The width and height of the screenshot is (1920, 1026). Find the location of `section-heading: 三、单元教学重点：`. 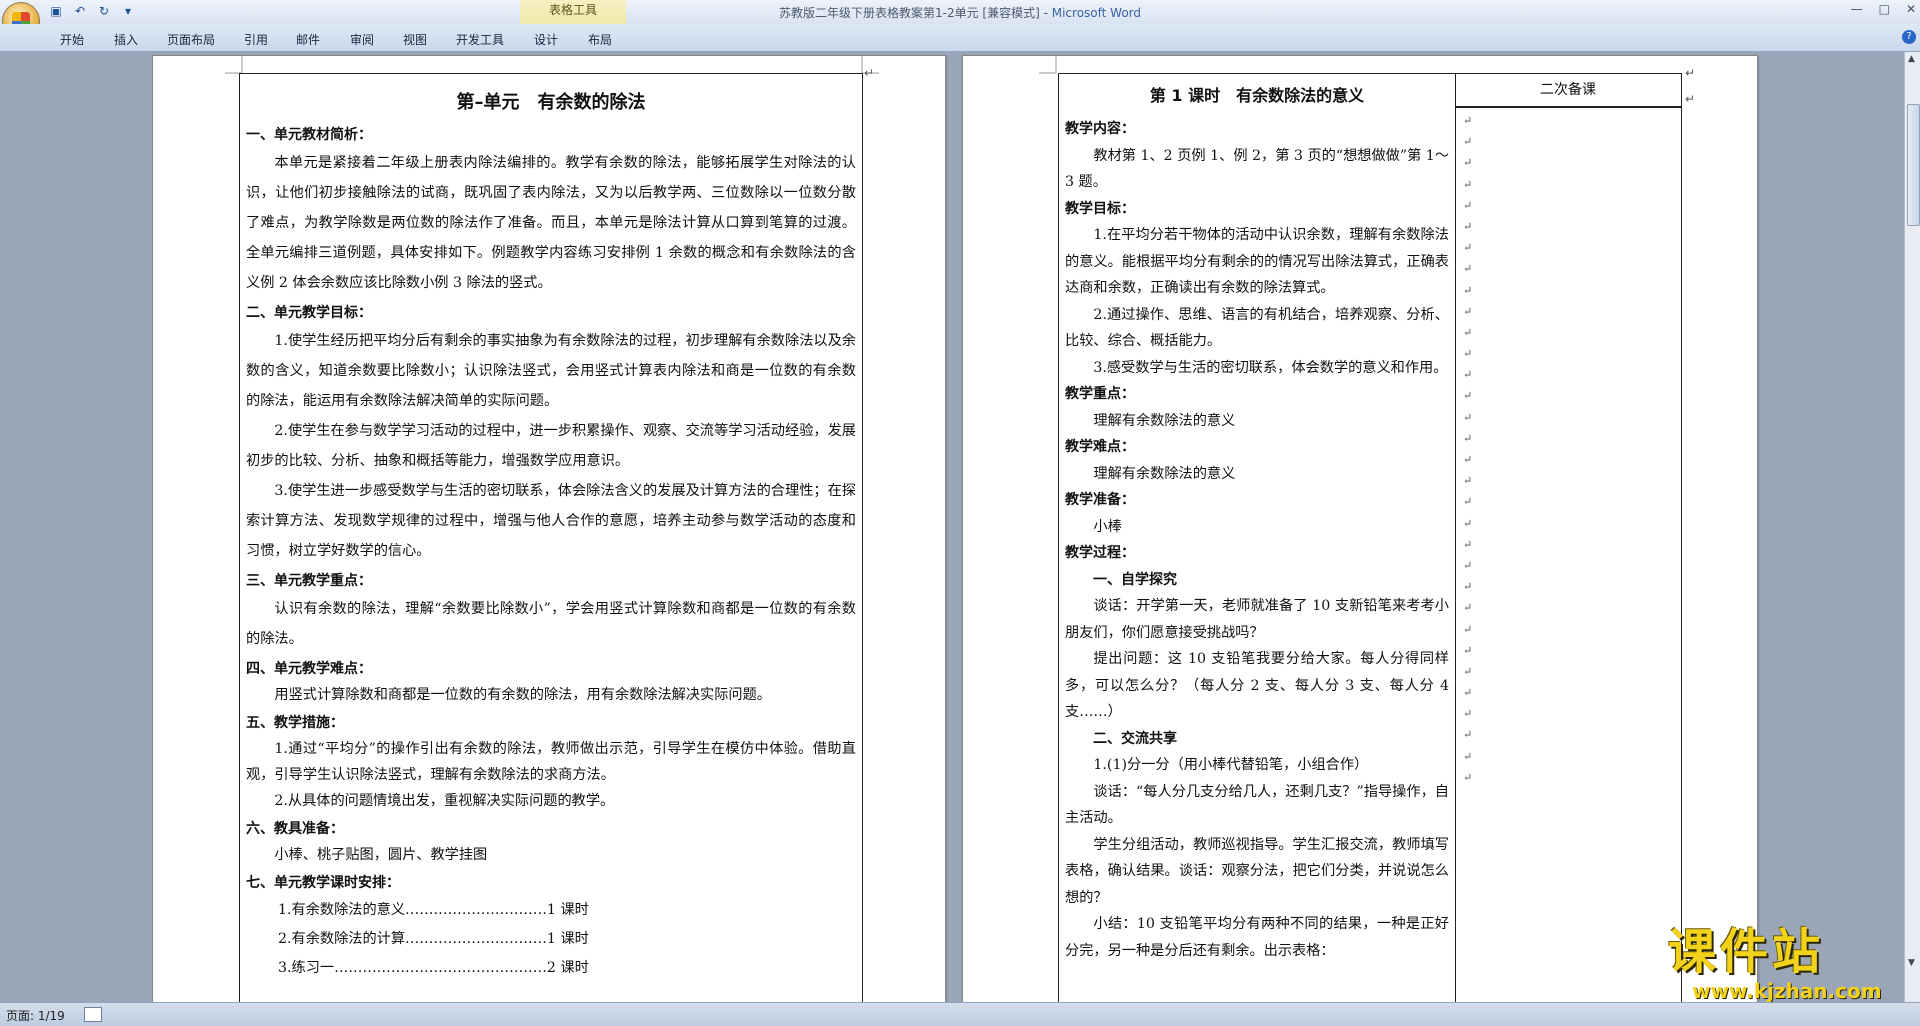

section-heading: 三、单元教学重点： is located at coordinates (309, 581).